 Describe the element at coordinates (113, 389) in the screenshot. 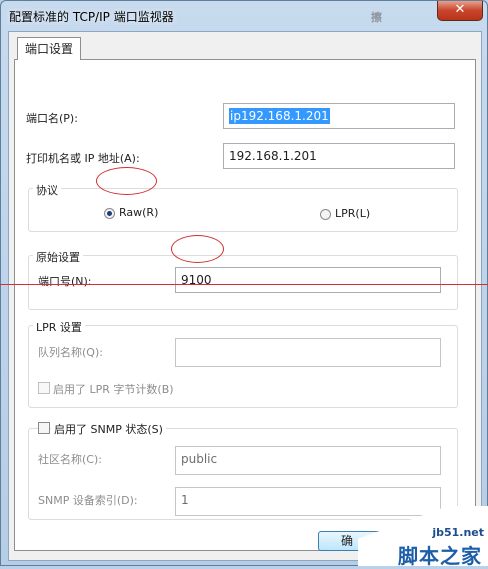

I see `lpr-byte-count-label: 启用了 LPR 字节计数(B)` at that location.